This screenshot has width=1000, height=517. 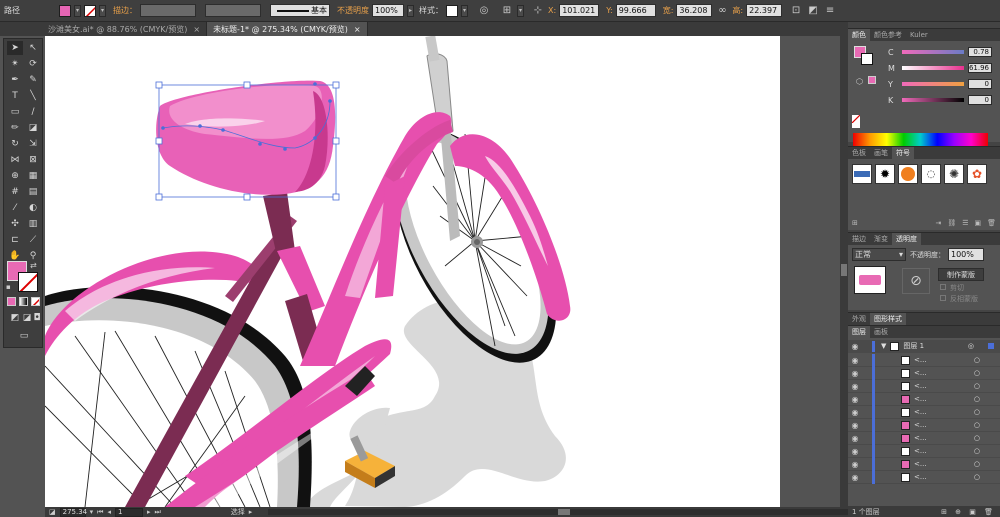 I want to click on draw-inside-icon: ◘, so click(x=37, y=318).